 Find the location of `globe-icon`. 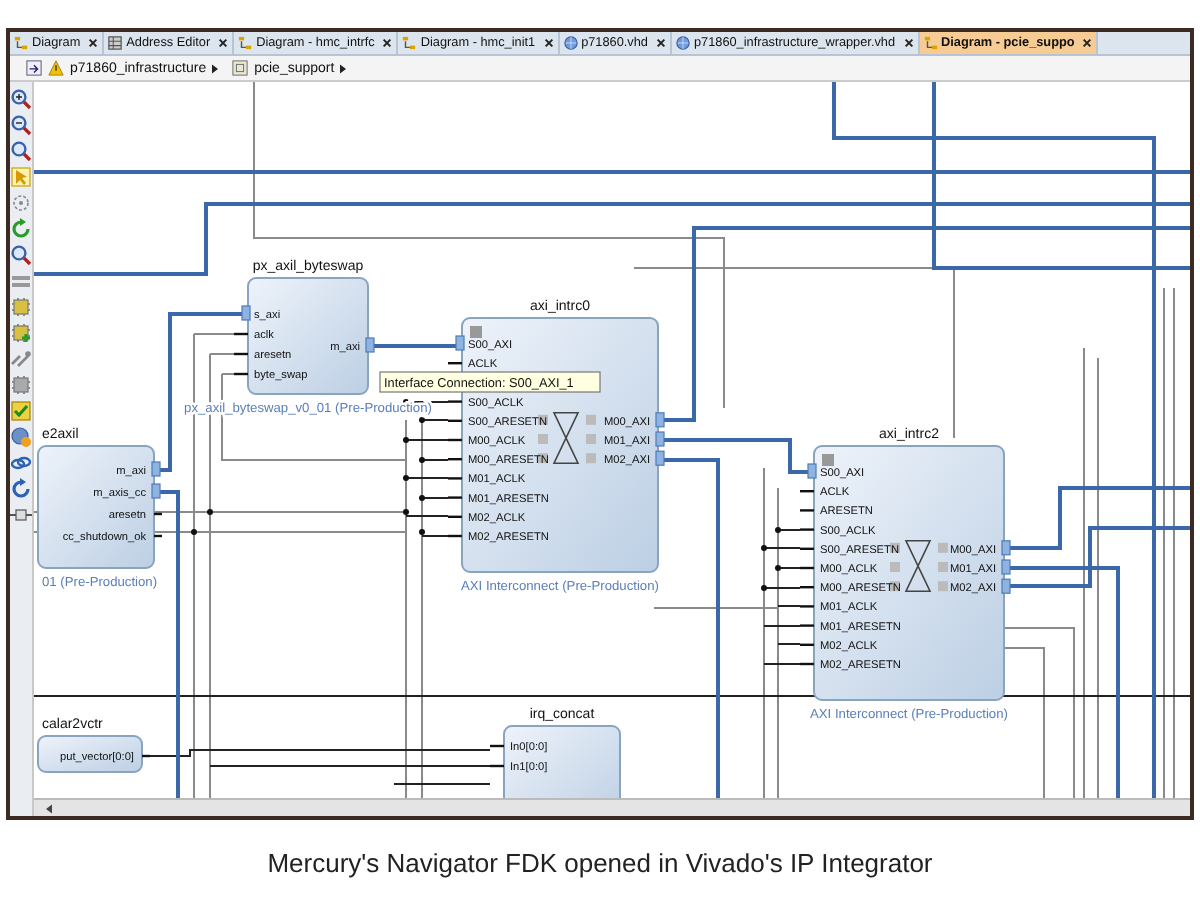

globe-icon is located at coordinates (21, 437).